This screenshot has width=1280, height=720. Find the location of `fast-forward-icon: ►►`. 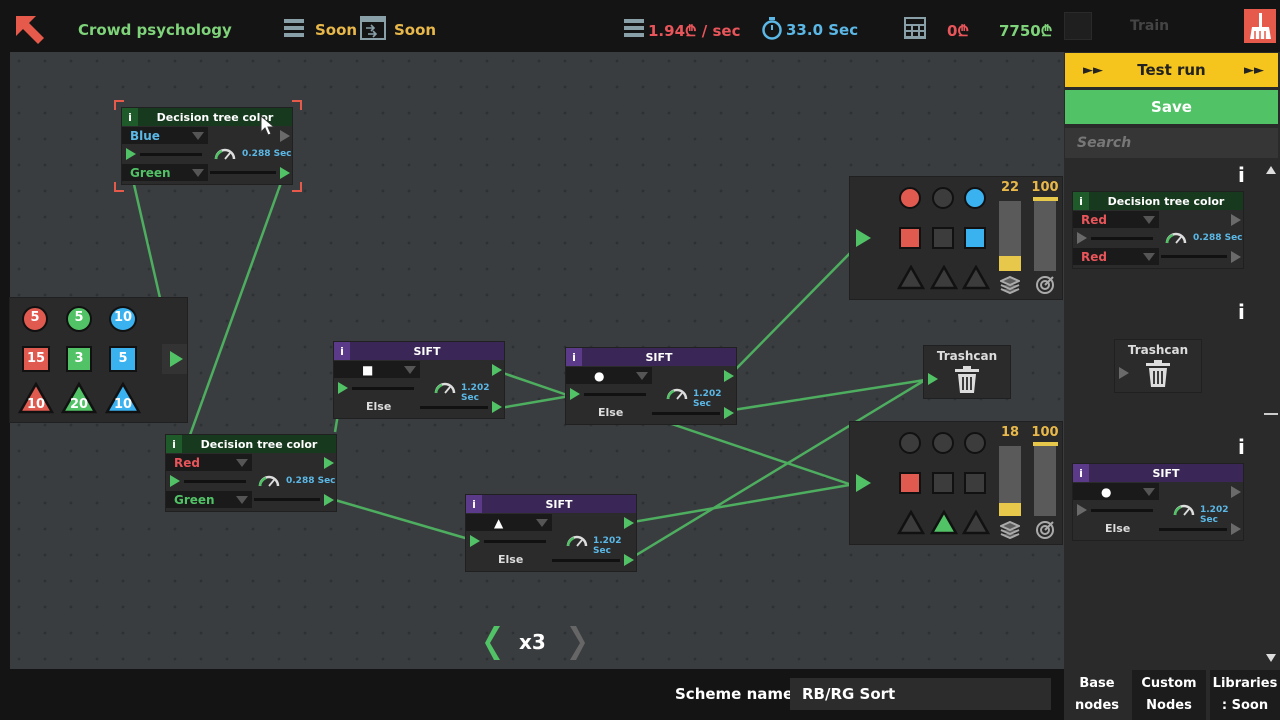

fast-forward-icon: ►► is located at coordinates (1254, 70).